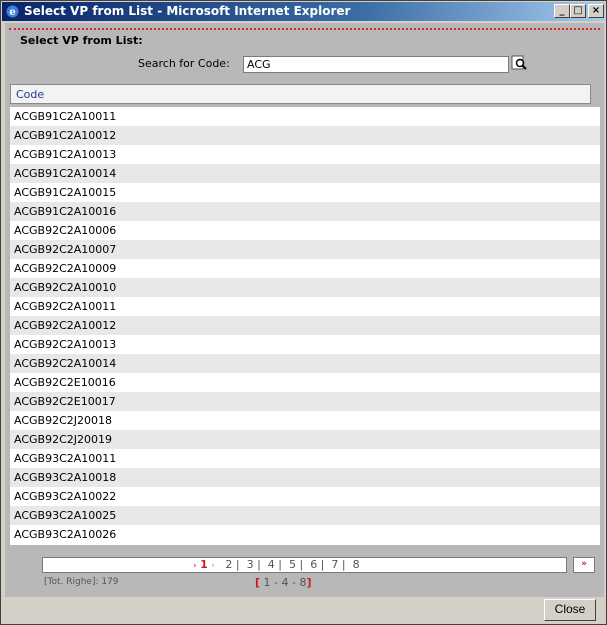 The height and width of the screenshot is (625, 607). Describe the element at coordinates (304, 565) in the screenshot. I see `page-links: › 1 ‹ 2 | 3 | 4 | 5 | 6 | 7 | 8` at that location.